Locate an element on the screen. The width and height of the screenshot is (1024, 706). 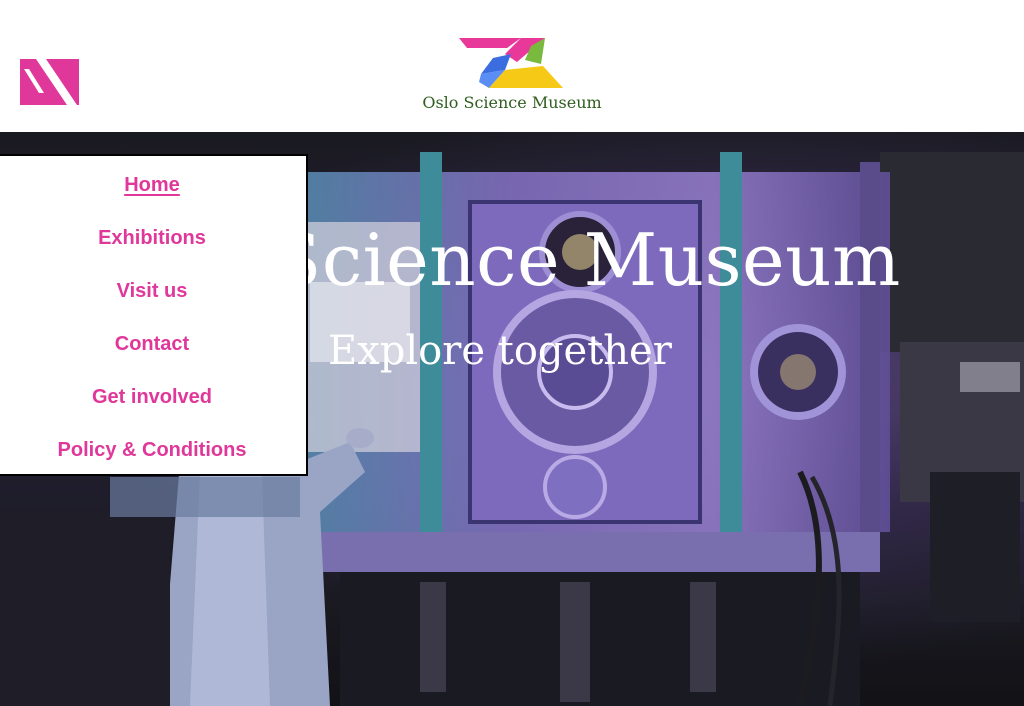
nav-item-contact: Contact is located at coordinates (153, 344).